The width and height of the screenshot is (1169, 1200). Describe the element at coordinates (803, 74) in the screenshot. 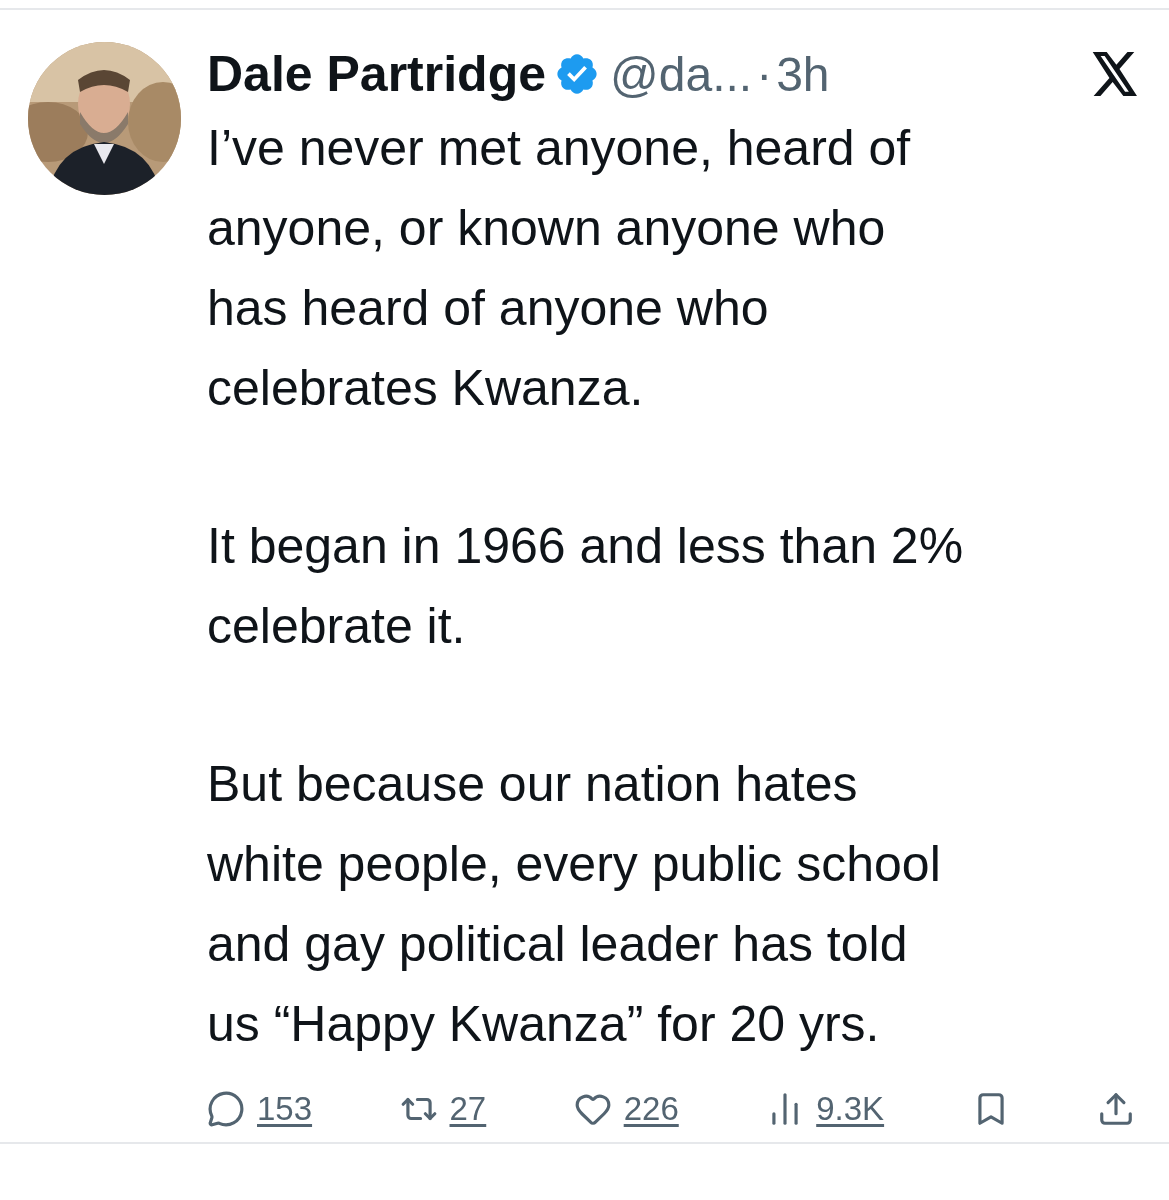

I see `post-time: 3h` at that location.